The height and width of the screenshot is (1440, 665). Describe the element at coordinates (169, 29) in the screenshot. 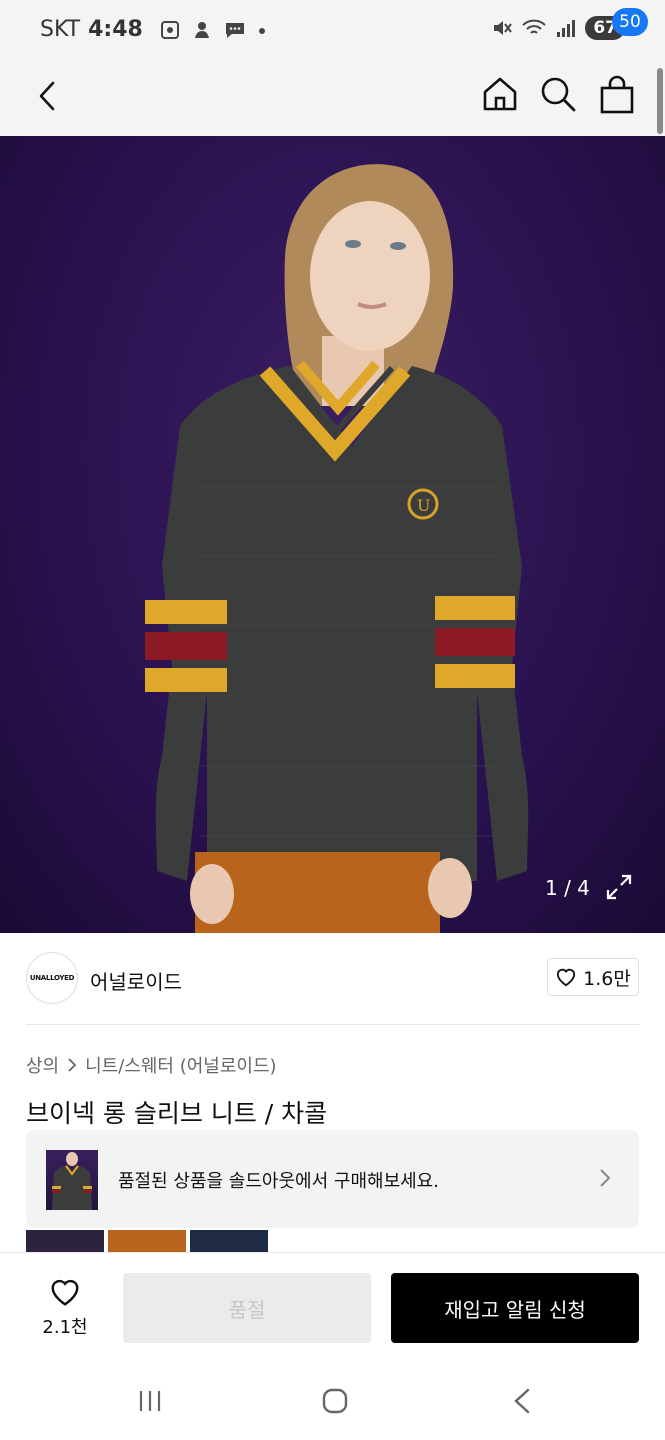

I see `screenshot-icon` at that location.